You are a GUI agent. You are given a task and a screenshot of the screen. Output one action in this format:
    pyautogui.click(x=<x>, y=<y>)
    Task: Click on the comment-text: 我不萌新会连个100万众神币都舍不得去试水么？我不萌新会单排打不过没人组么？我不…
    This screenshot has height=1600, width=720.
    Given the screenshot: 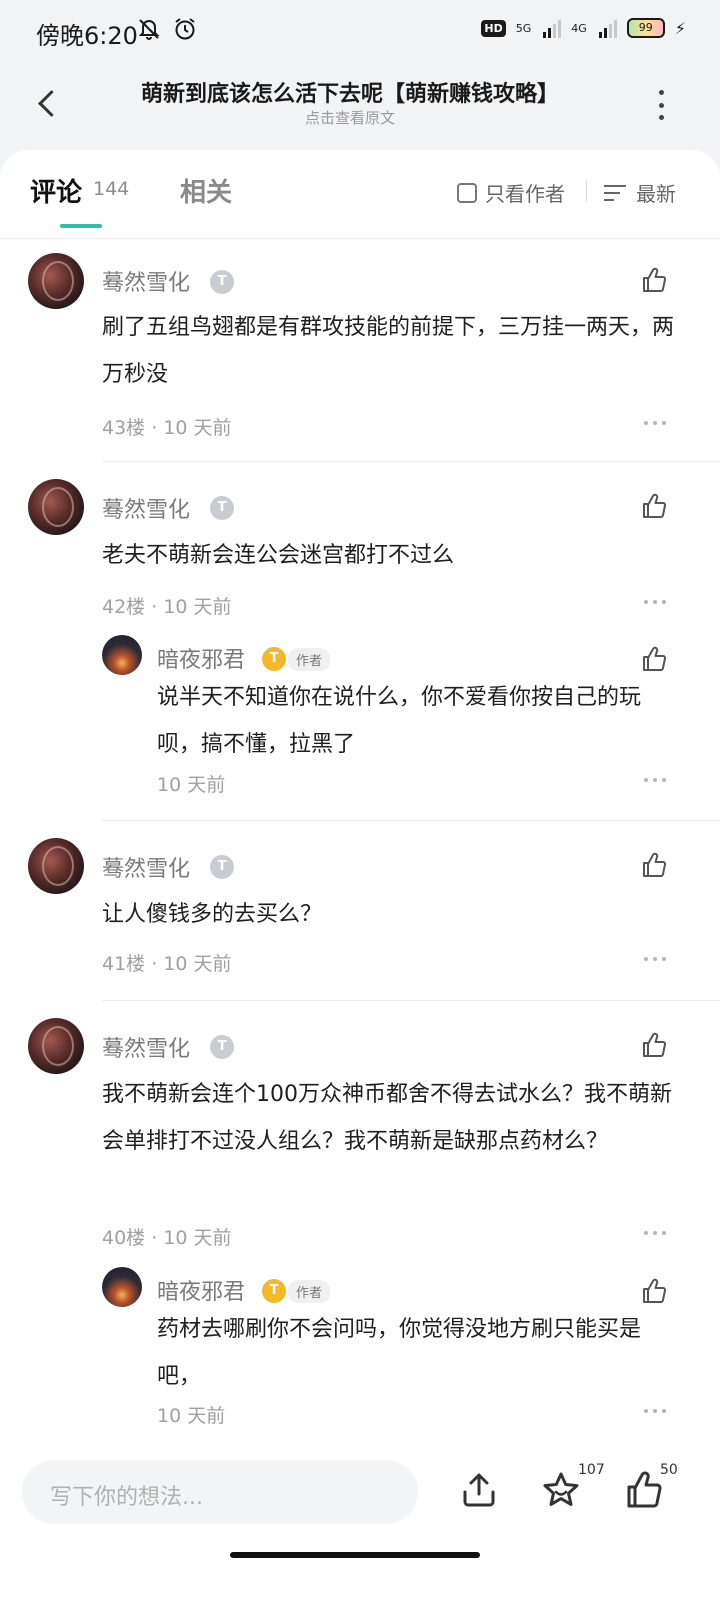 What is the action you would take?
    pyautogui.click(x=387, y=1118)
    